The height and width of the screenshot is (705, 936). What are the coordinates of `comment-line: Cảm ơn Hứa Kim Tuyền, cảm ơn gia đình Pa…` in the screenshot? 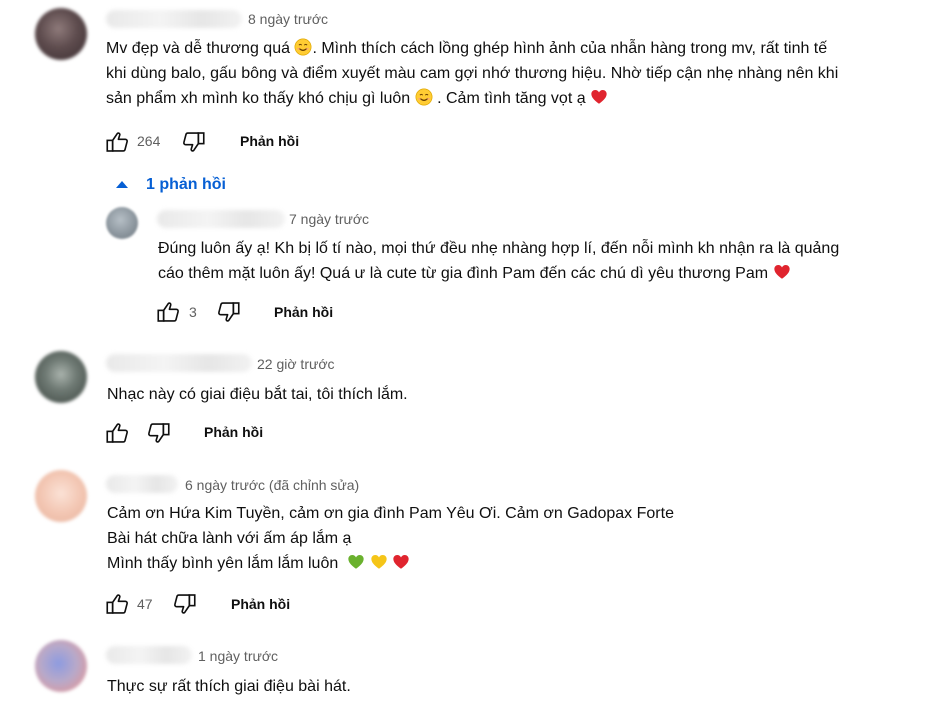 It's located at (390, 513).